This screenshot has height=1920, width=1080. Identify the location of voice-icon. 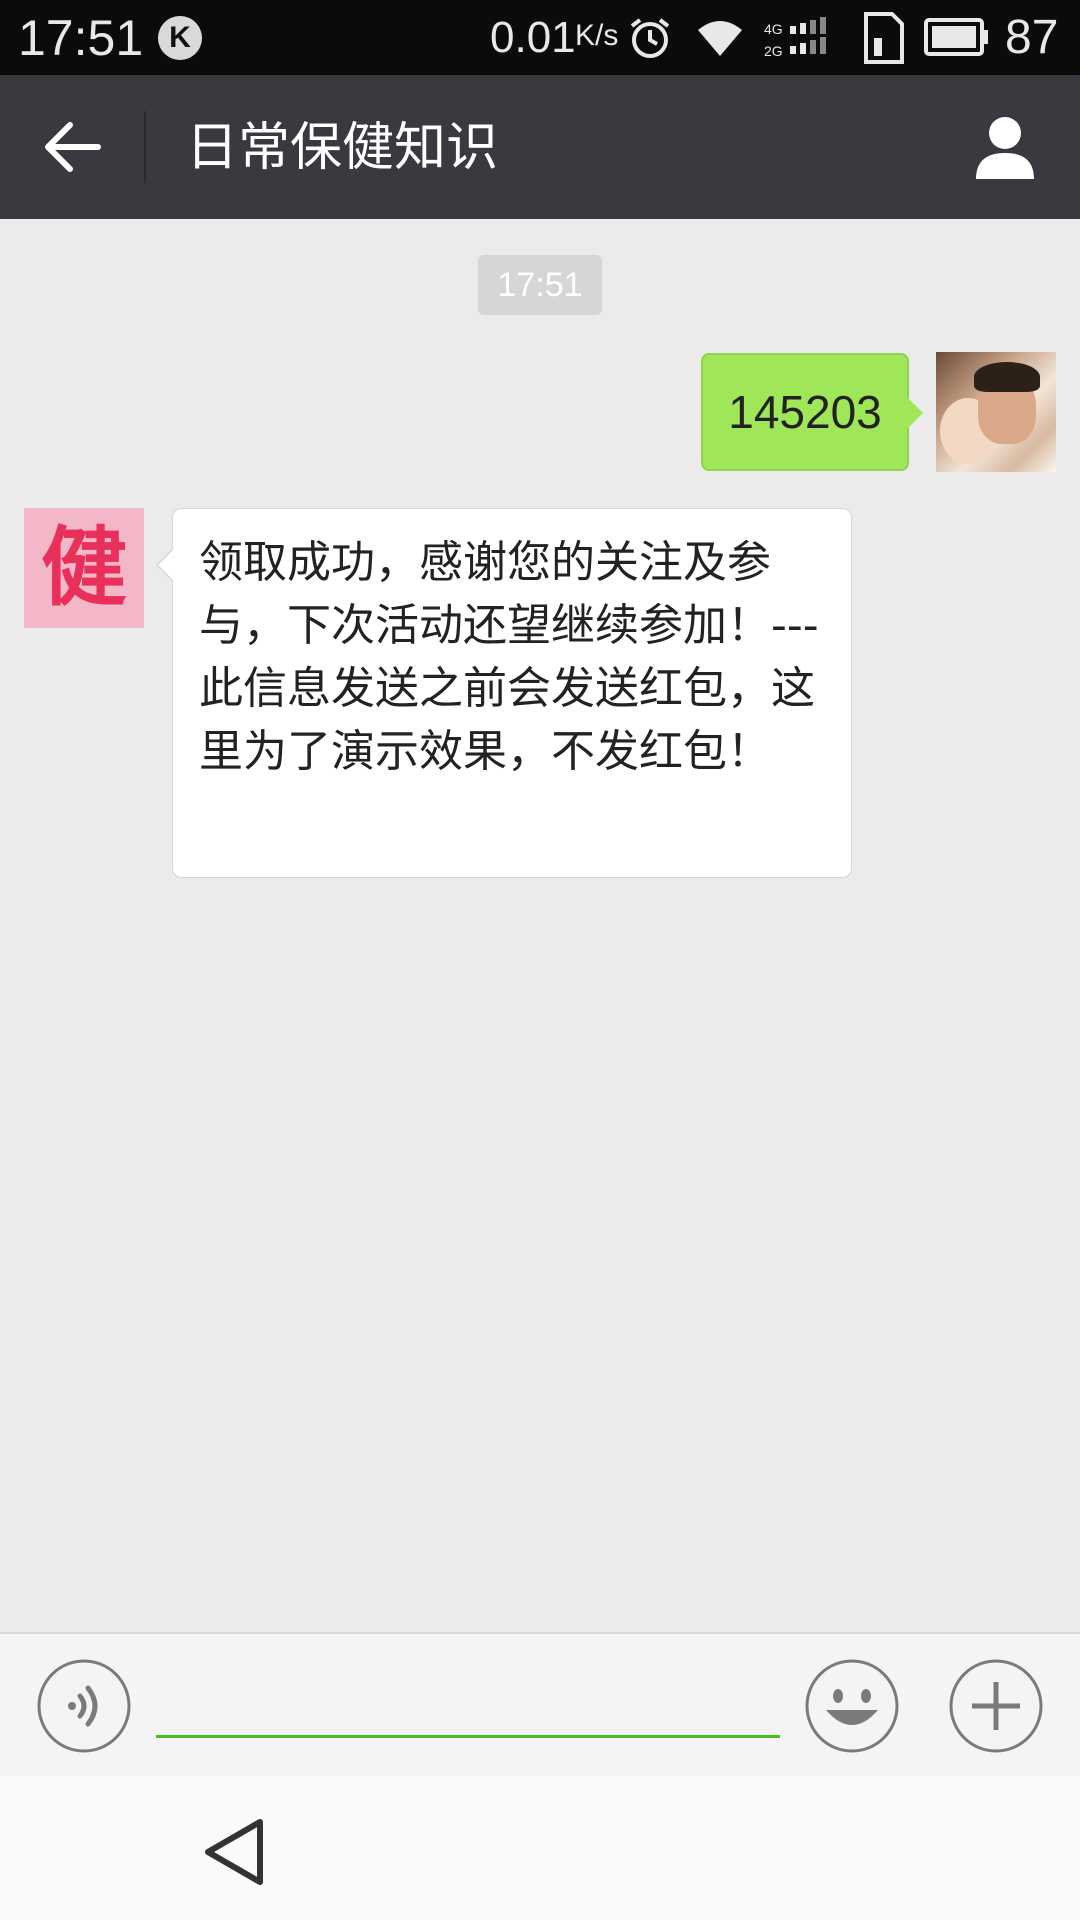
(84, 1706).